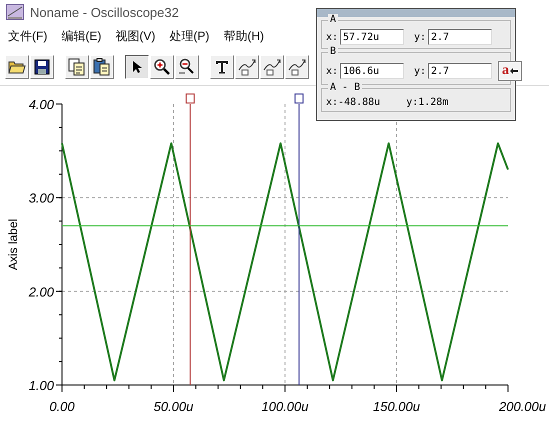 This screenshot has height=421, width=549. Describe the element at coordinates (372, 71) in the screenshot. I see `input-field: 106.6u` at that location.